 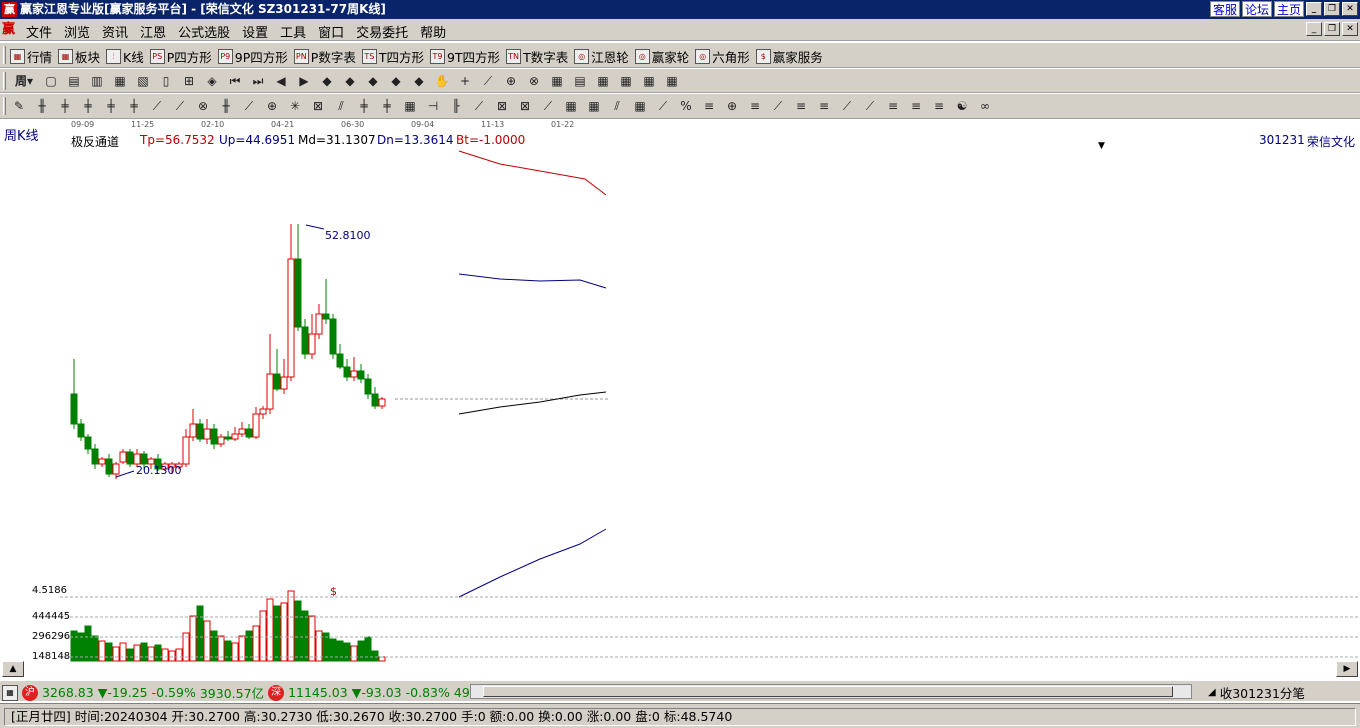 What do you see at coordinates (13, 669) in the screenshot?
I see `scroll-up-icon: ▲` at bounding box center [13, 669].